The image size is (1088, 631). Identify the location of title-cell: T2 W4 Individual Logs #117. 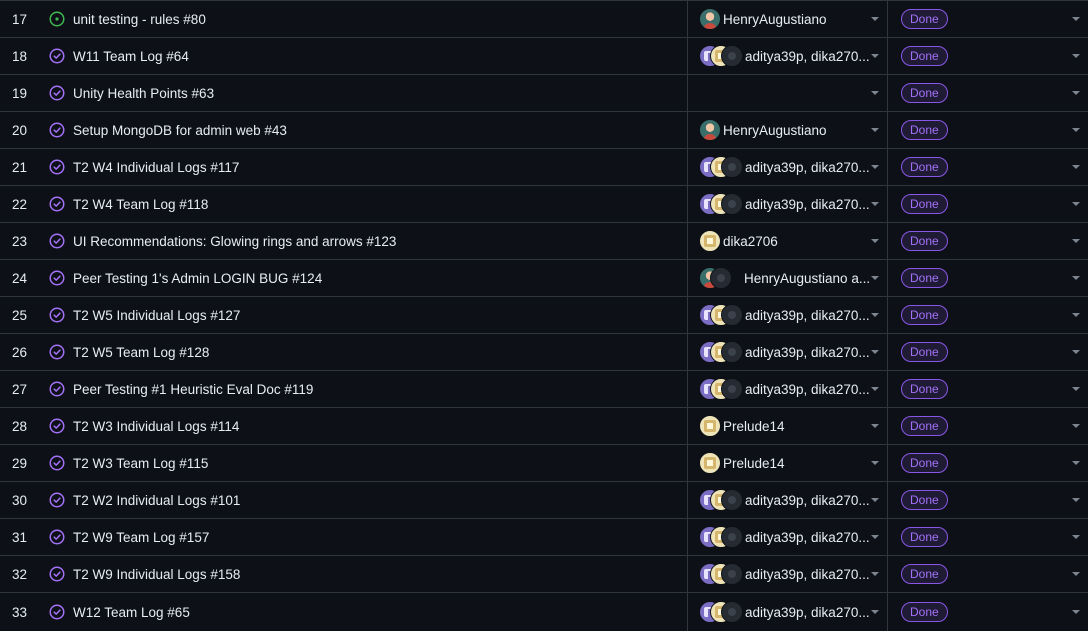
(368, 167).